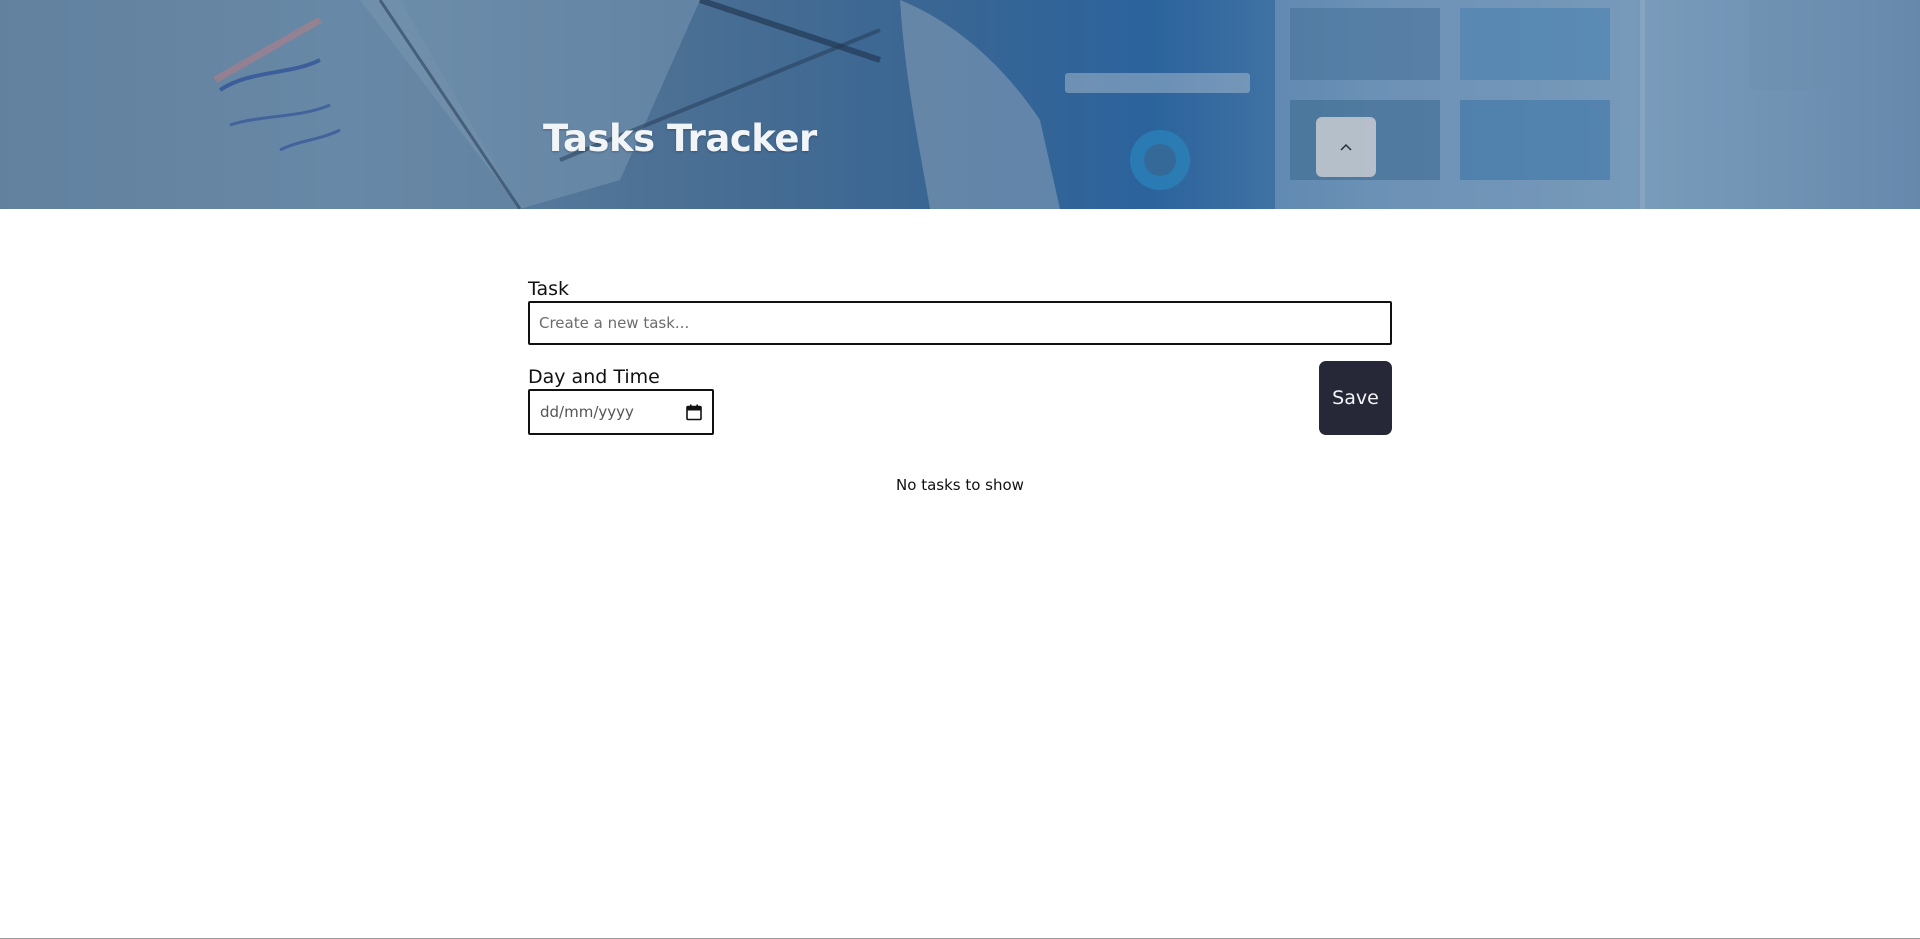 The width and height of the screenshot is (1920, 939). I want to click on day-time-input: dd/mm/yyyy, so click(621, 412).